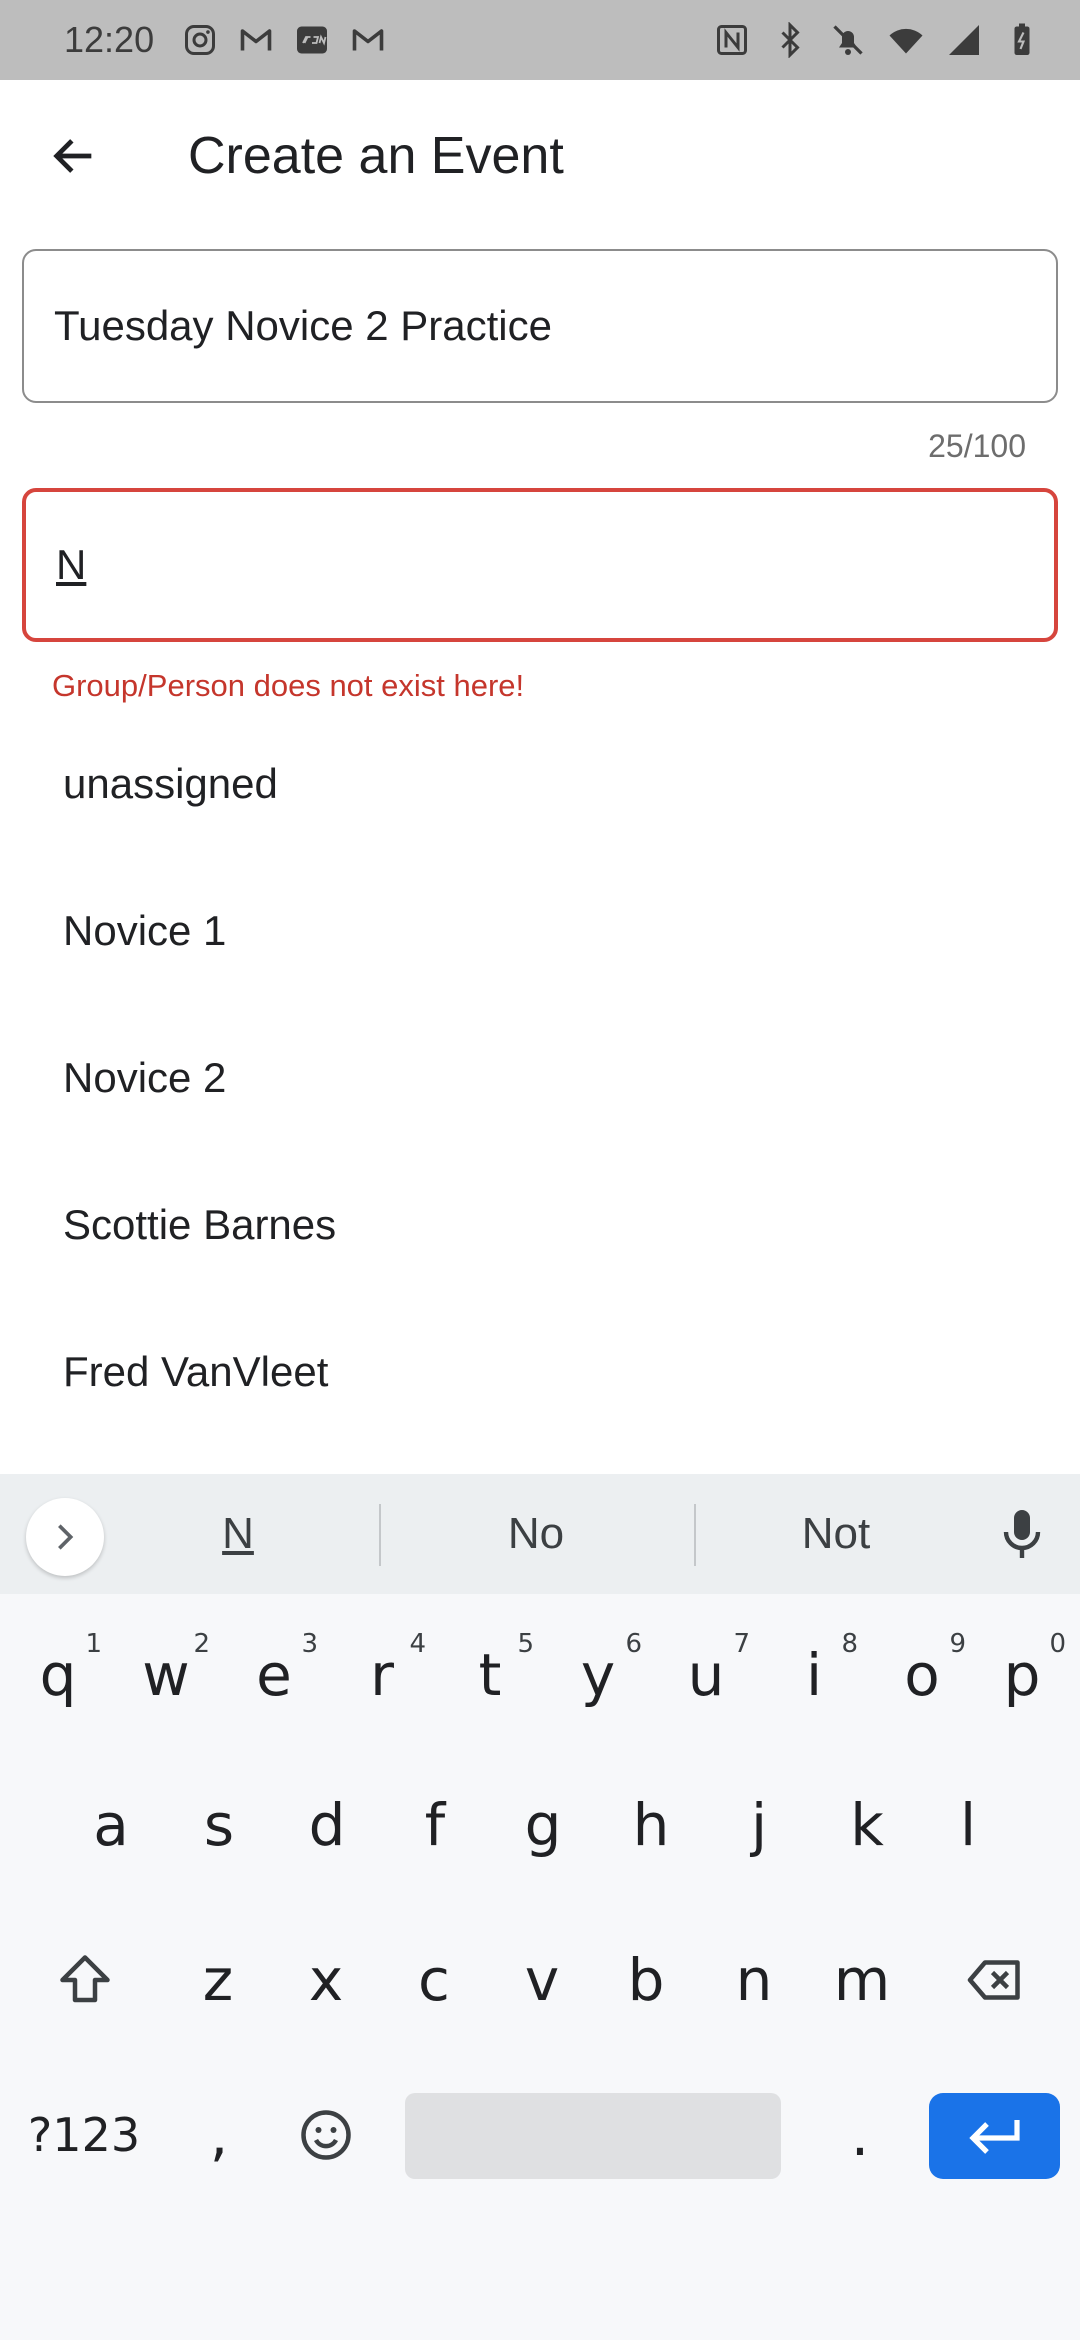 The height and width of the screenshot is (2340, 1080). What do you see at coordinates (288, 685) in the screenshot?
I see `field-error-message: Group/Person does not exist here!` at bounding box center [288, 685].